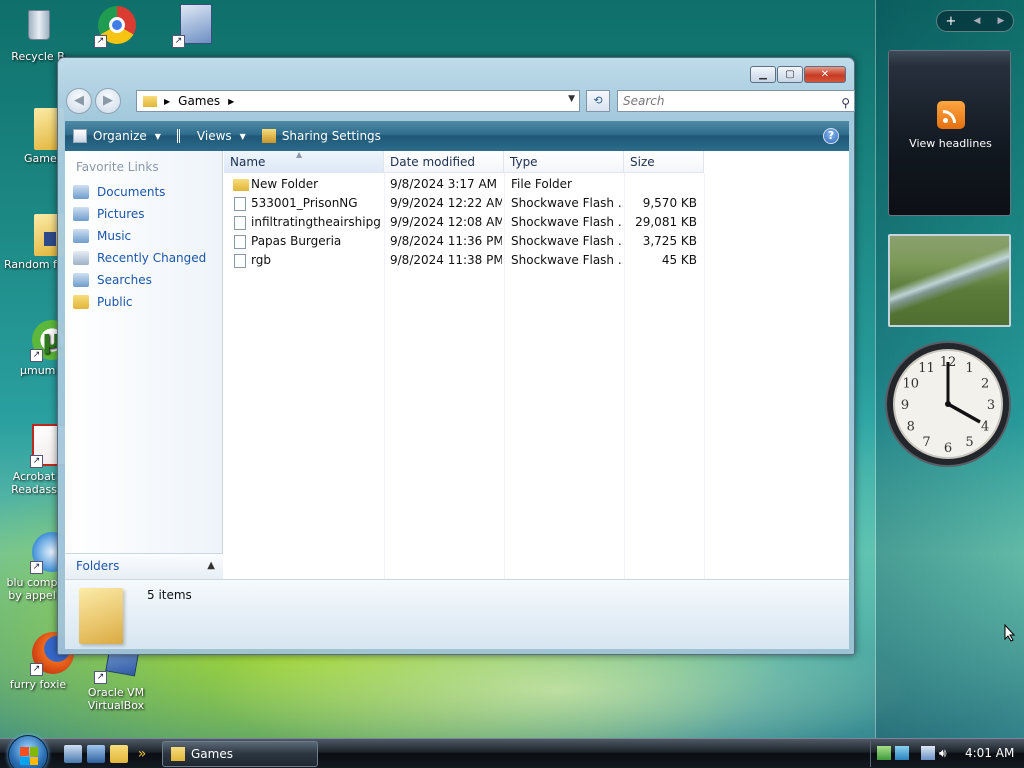  Describe the element at coordinates (564, 162) in the screenshot. I see `column-header-type: Type` at that location.